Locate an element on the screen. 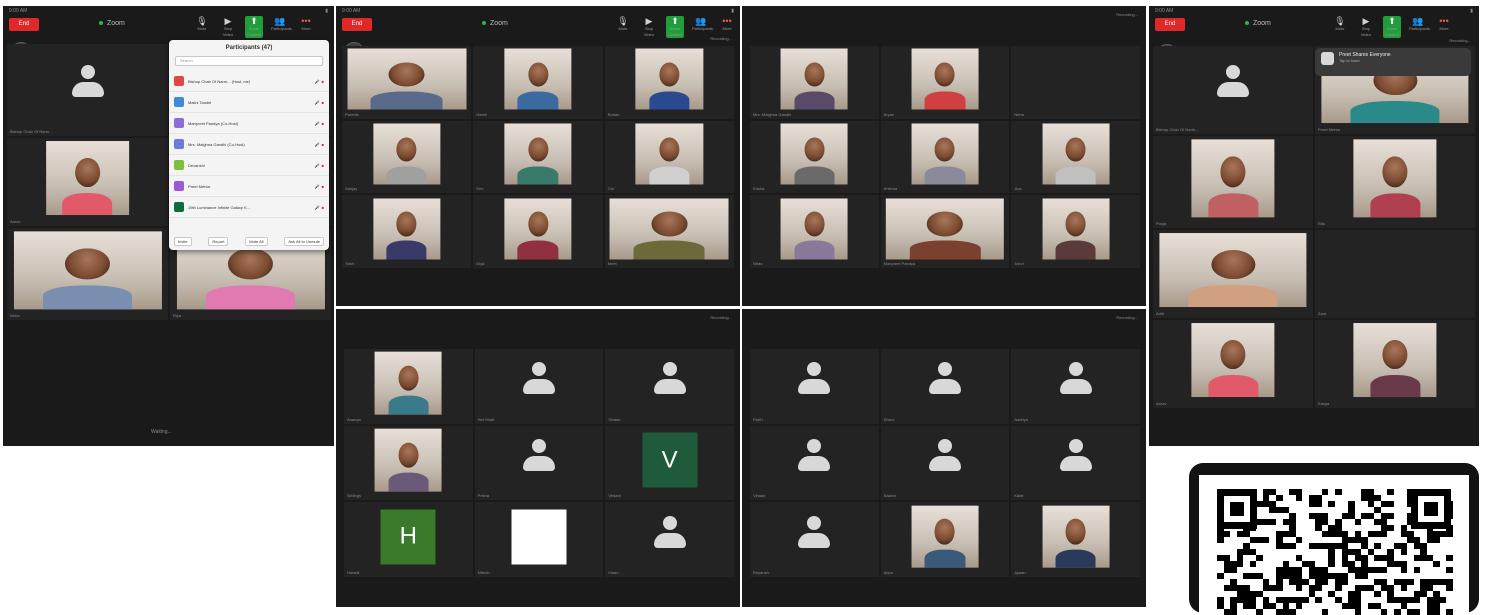 The height and width of the screenshot is (615, 1488). participants-title: Participants (47) is located at coordinates (249, 48).